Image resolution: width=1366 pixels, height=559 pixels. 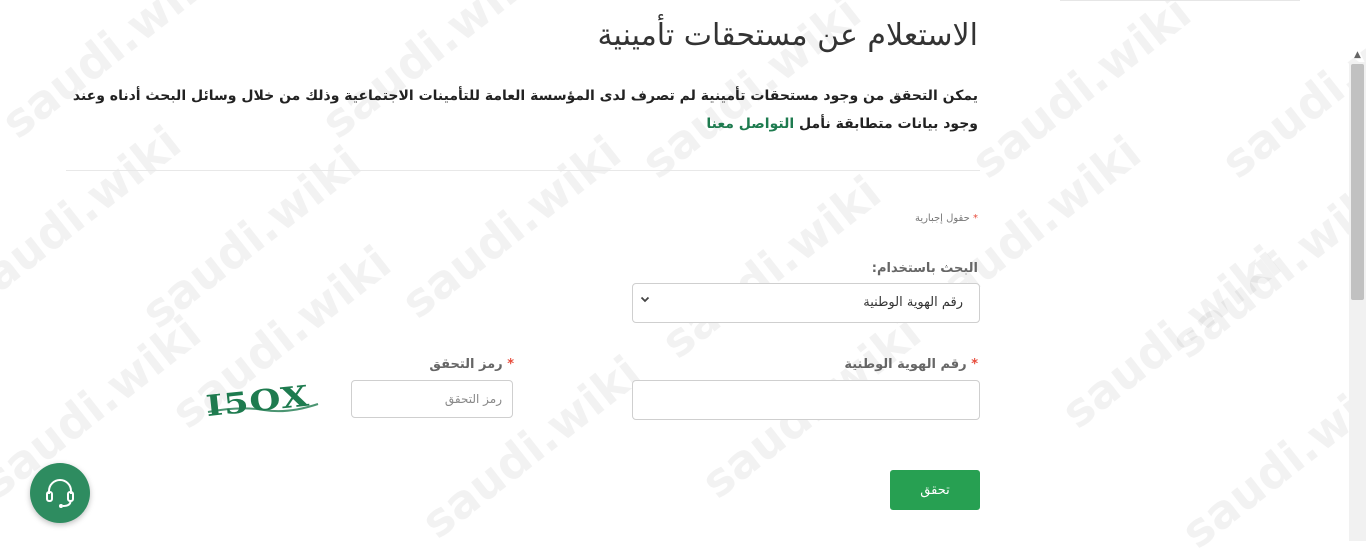 I want to click on national-id-label: * رقم الهوية الوطنية, so click(x=911, y=364).